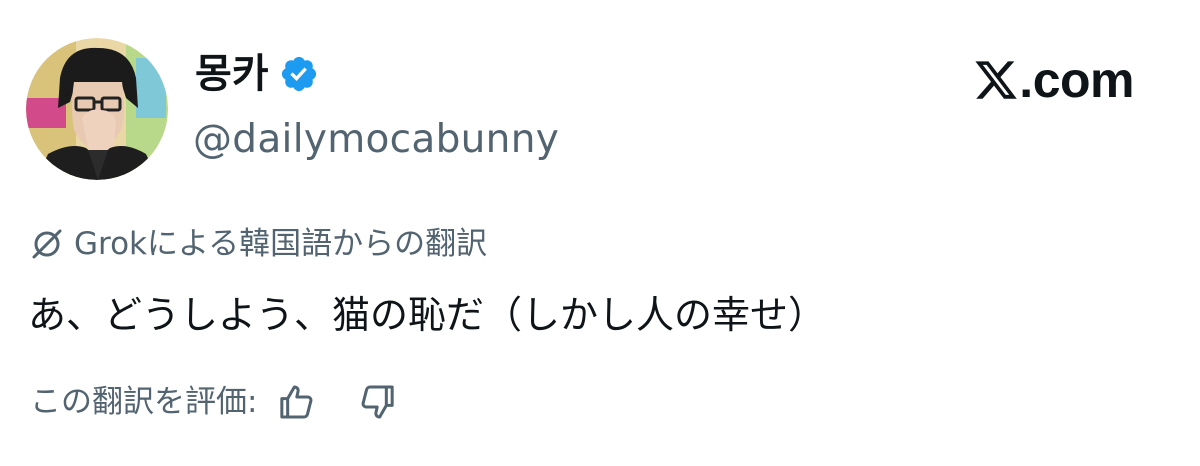  What do you see at coordinates (996, 80) in the screenshot?
I see `x-logo-icon` at bounding box center [996, 80].